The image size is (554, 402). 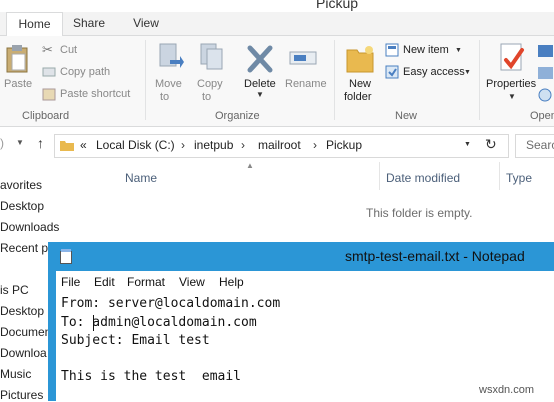 What do you see at coordinates (25, 332) in the screenshot?
I see `nav-item-documents: Documen` at bounding box center [25, 332].